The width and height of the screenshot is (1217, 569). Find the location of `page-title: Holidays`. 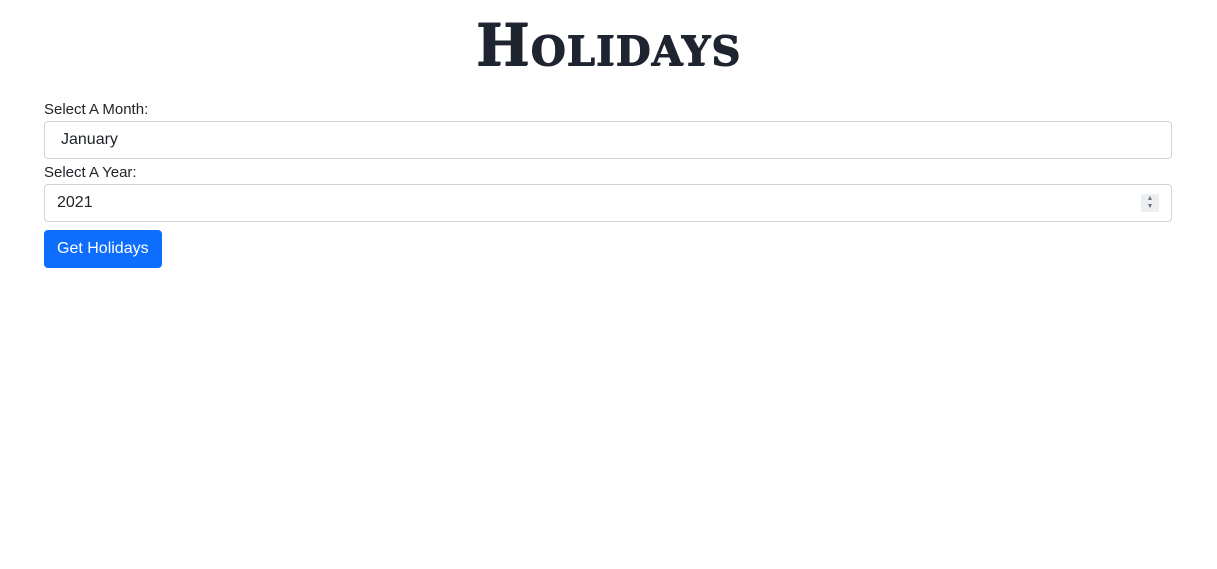

page-title: Holidays is located at coordinates (608, 45).